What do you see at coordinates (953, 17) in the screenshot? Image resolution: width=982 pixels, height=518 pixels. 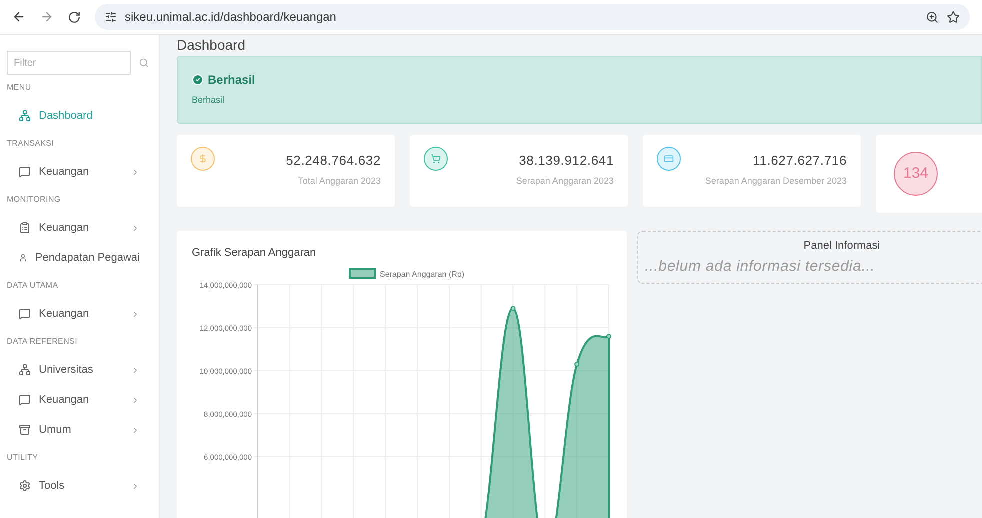 I see `bookmark-star-icon` at bounding box center [953, 17].